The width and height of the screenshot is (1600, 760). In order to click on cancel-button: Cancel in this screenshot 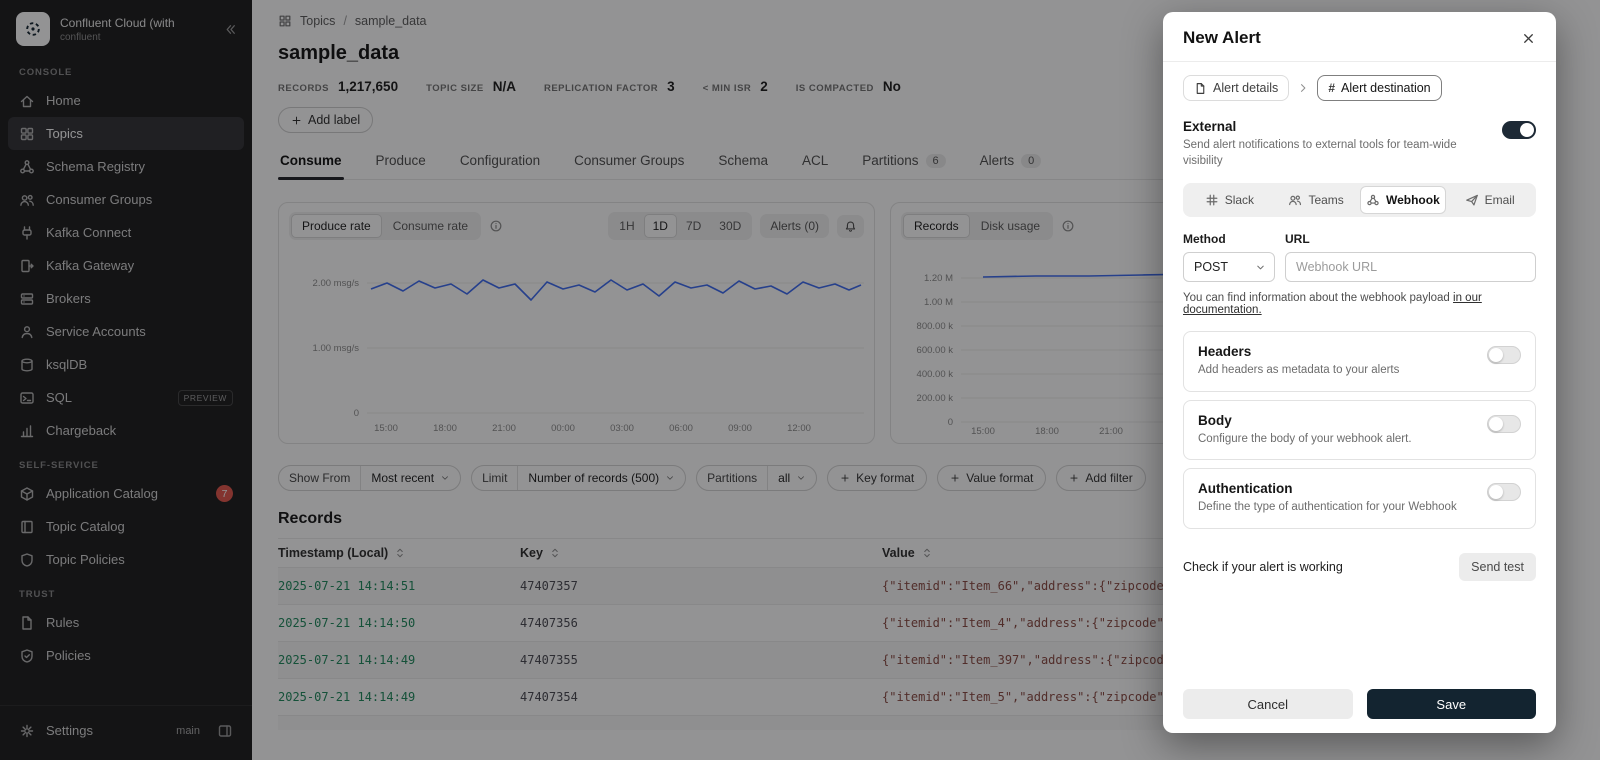, I will do `click(1268, 704)`.